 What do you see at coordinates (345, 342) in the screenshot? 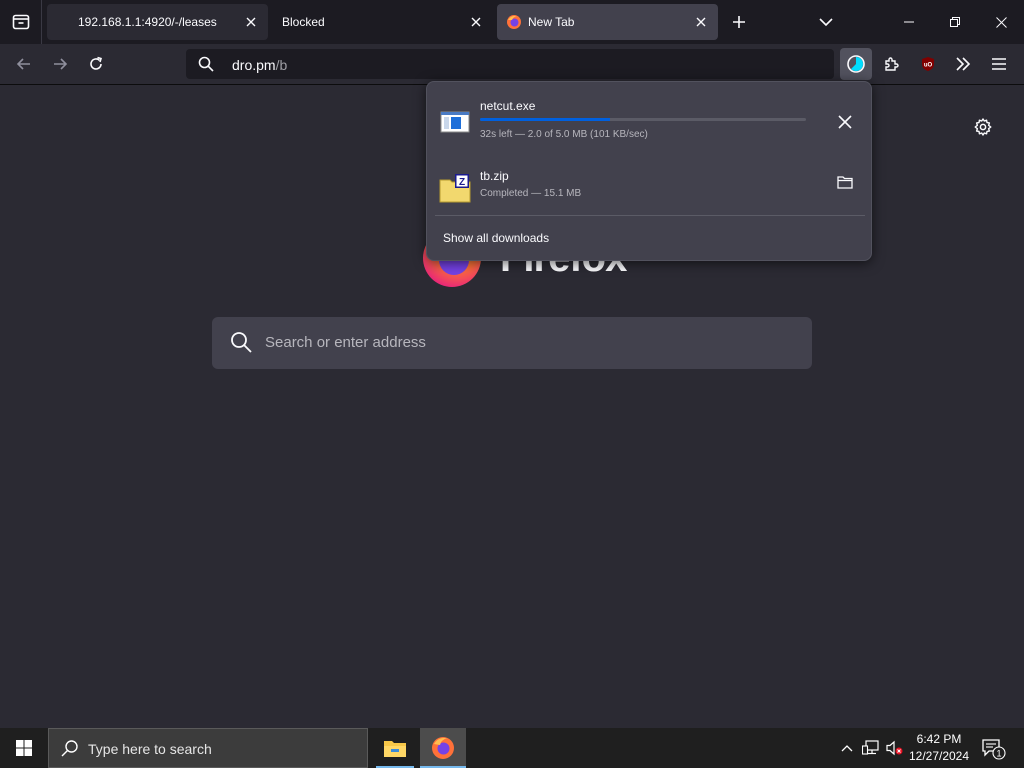
I see `search-placeholder: Search or enter address` at bounding box center [345, 342].